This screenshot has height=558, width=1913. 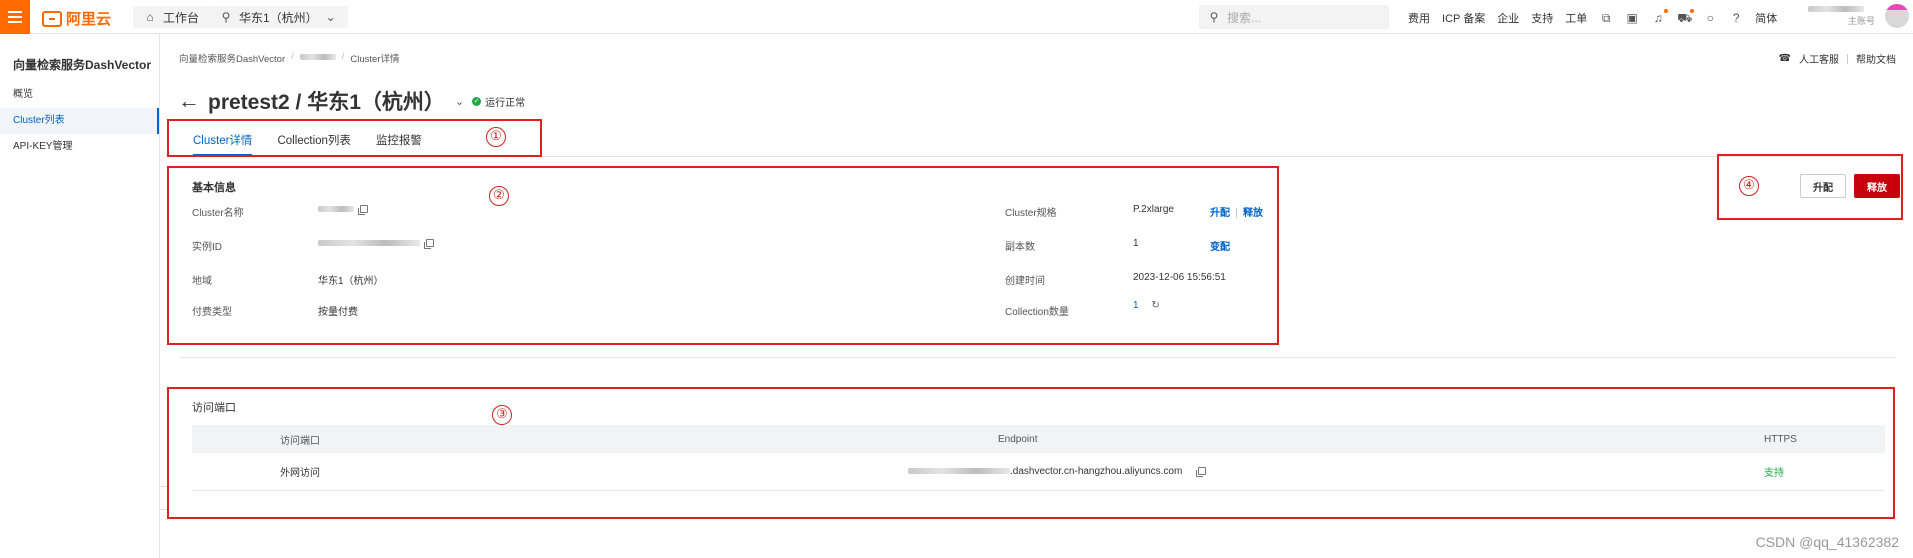 I want to click on sidebar-item-overview: 概览, so click(x=79, y=95).